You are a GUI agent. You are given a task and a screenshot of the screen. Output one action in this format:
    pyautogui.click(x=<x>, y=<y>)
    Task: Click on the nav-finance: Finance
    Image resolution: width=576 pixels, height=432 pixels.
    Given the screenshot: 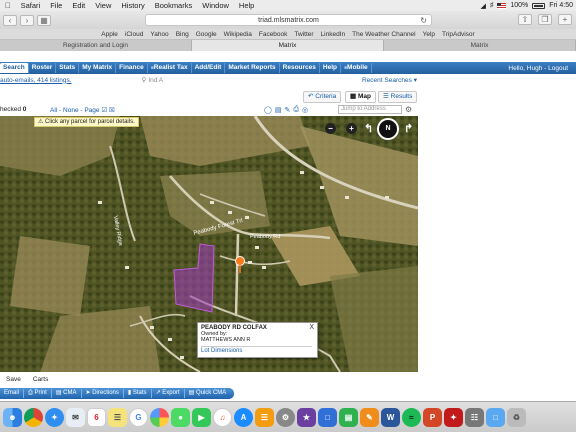 What is the action you would take?
    pyautogui.click(x=132, y=68)
    